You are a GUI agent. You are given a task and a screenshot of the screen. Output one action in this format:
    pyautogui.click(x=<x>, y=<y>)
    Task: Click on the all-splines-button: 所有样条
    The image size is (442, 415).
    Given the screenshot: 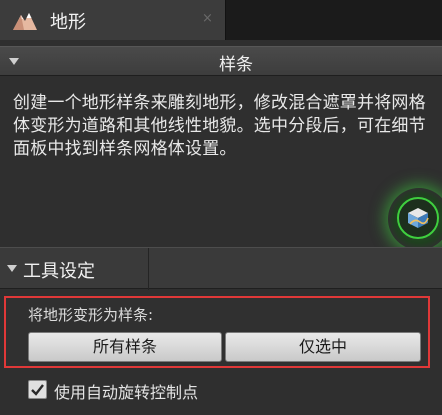 What is the action you would take?
    pyautogui.click(x=125, y=347)
    